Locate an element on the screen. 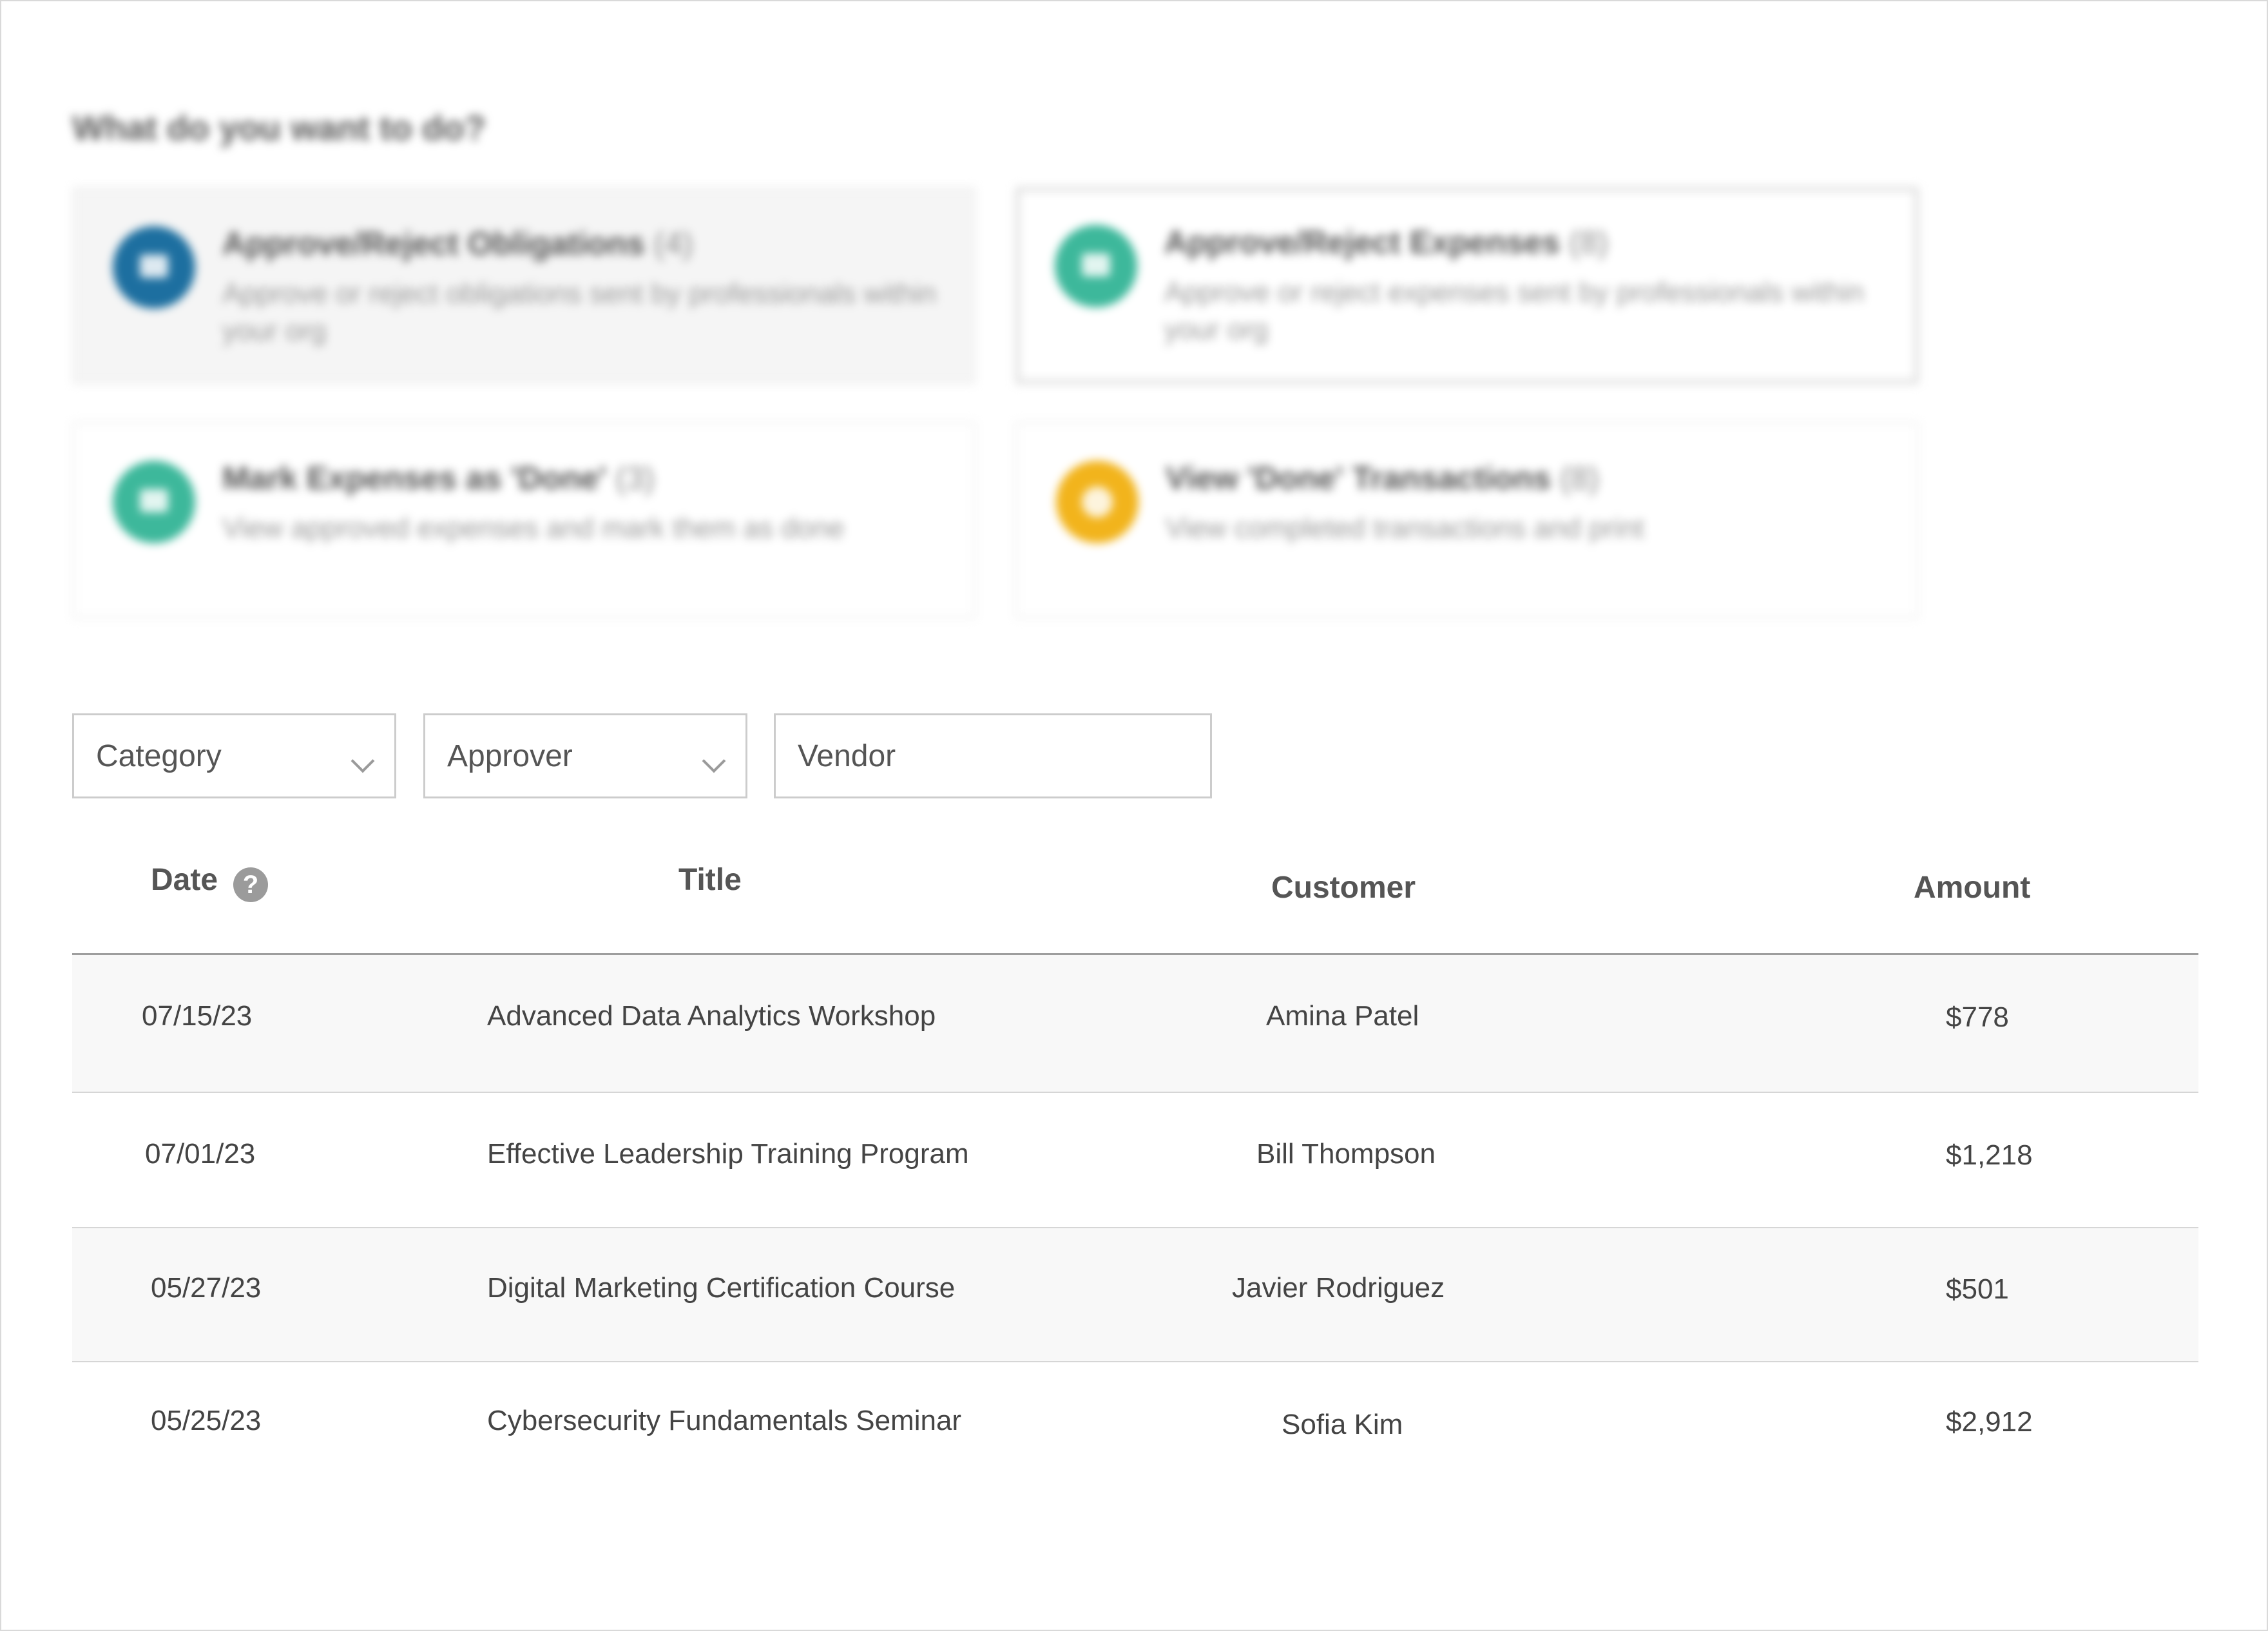 This screenshot has width=2268, height=1631. cell-amount: $778 is located at coordinates (1977, 1017).